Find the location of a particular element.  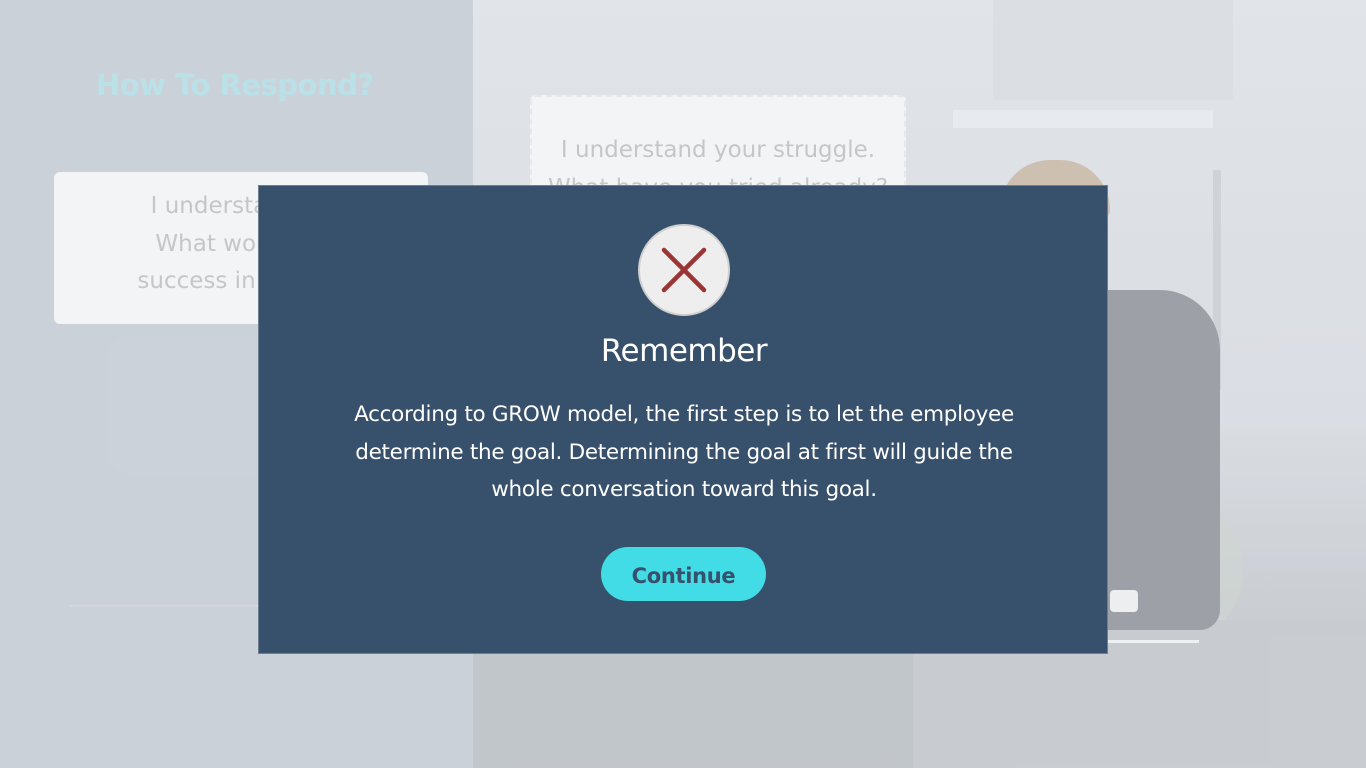

status-badge is located at coordinates (684, 270).